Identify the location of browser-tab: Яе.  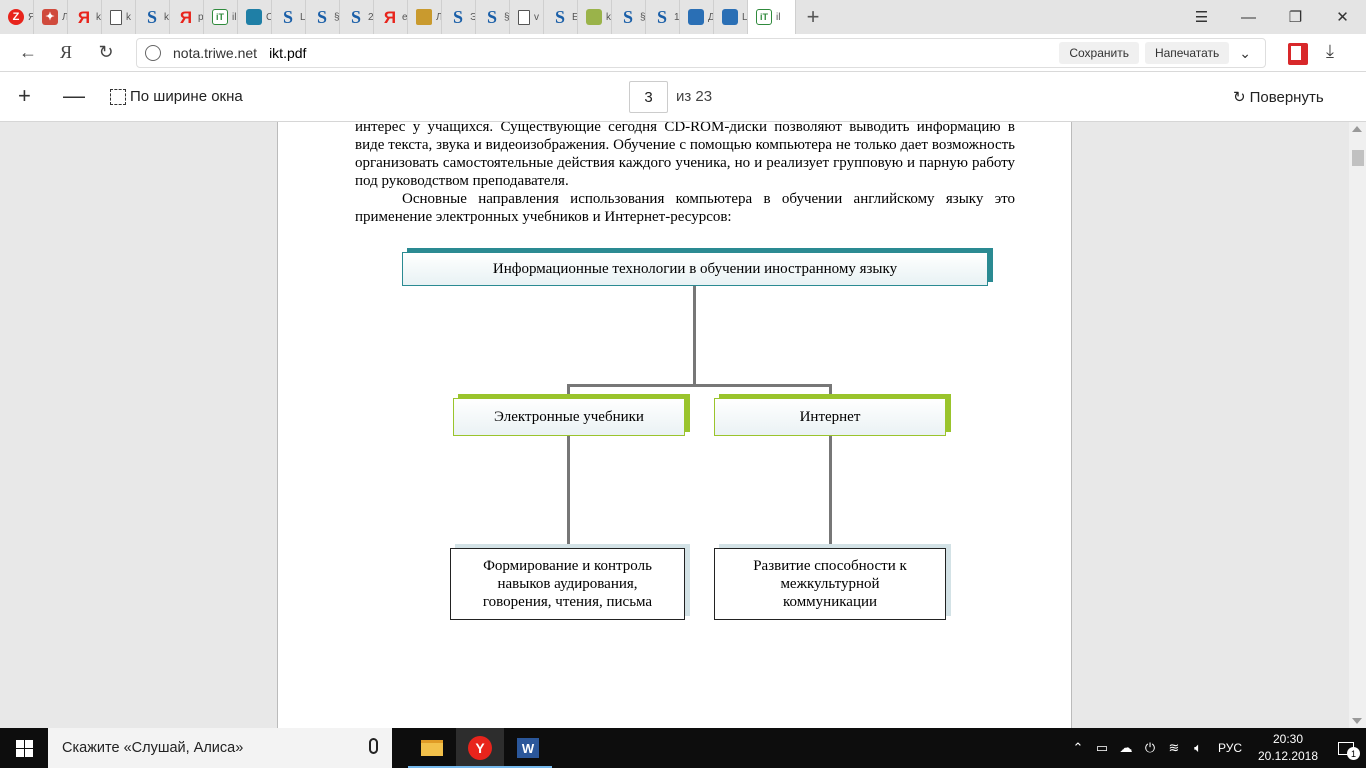
(391, 17).